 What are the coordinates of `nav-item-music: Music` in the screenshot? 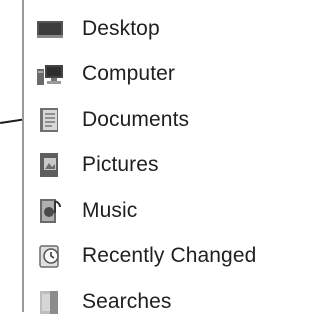 It's located at (146, 211).